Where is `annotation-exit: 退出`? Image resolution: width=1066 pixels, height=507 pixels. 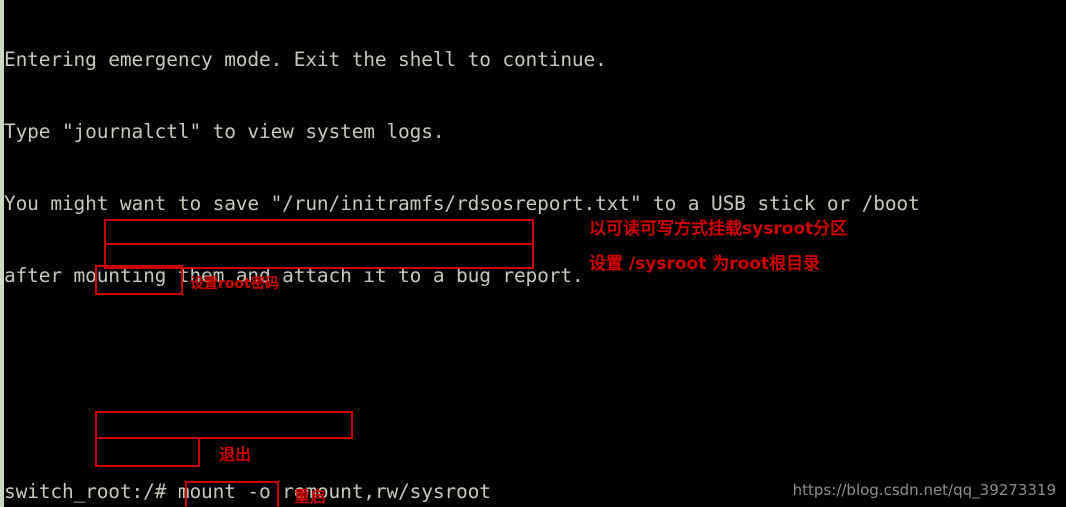 annotation-exit: 退出 is located at coordinates (235, 454).